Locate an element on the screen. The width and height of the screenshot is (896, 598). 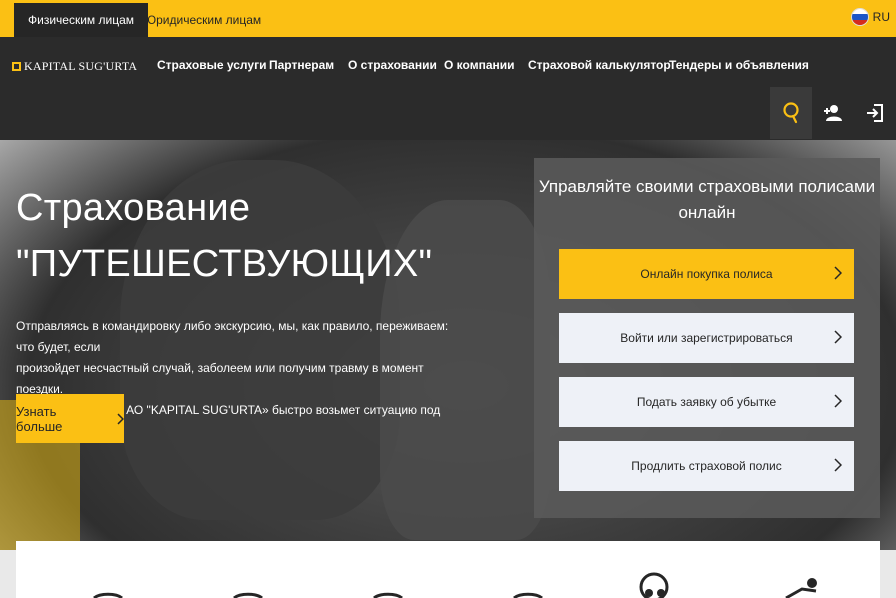
logo-icon is located at coordinates (16, 66).